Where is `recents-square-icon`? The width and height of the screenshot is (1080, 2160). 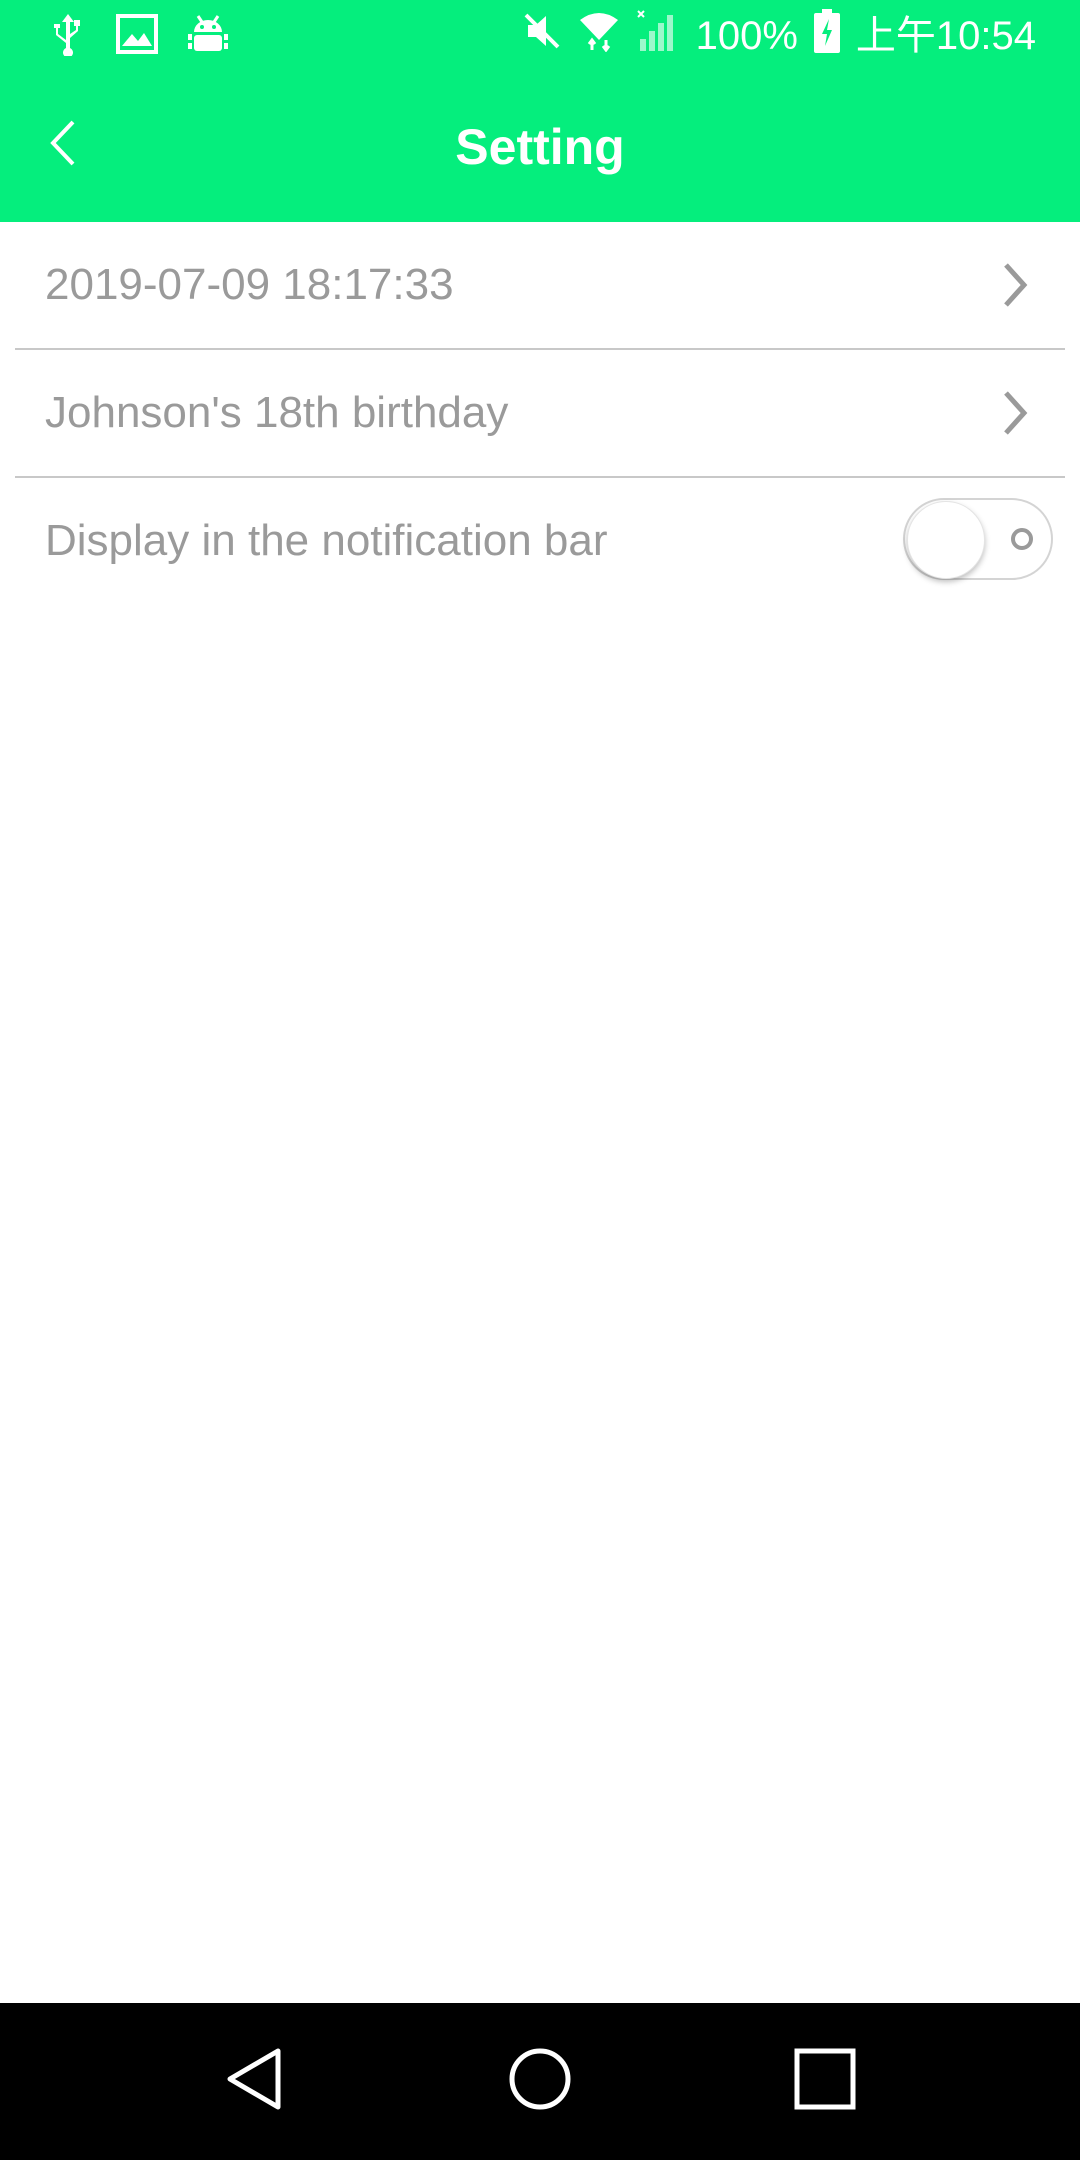 recents-square-icon is located at coordinates (825, 2081).